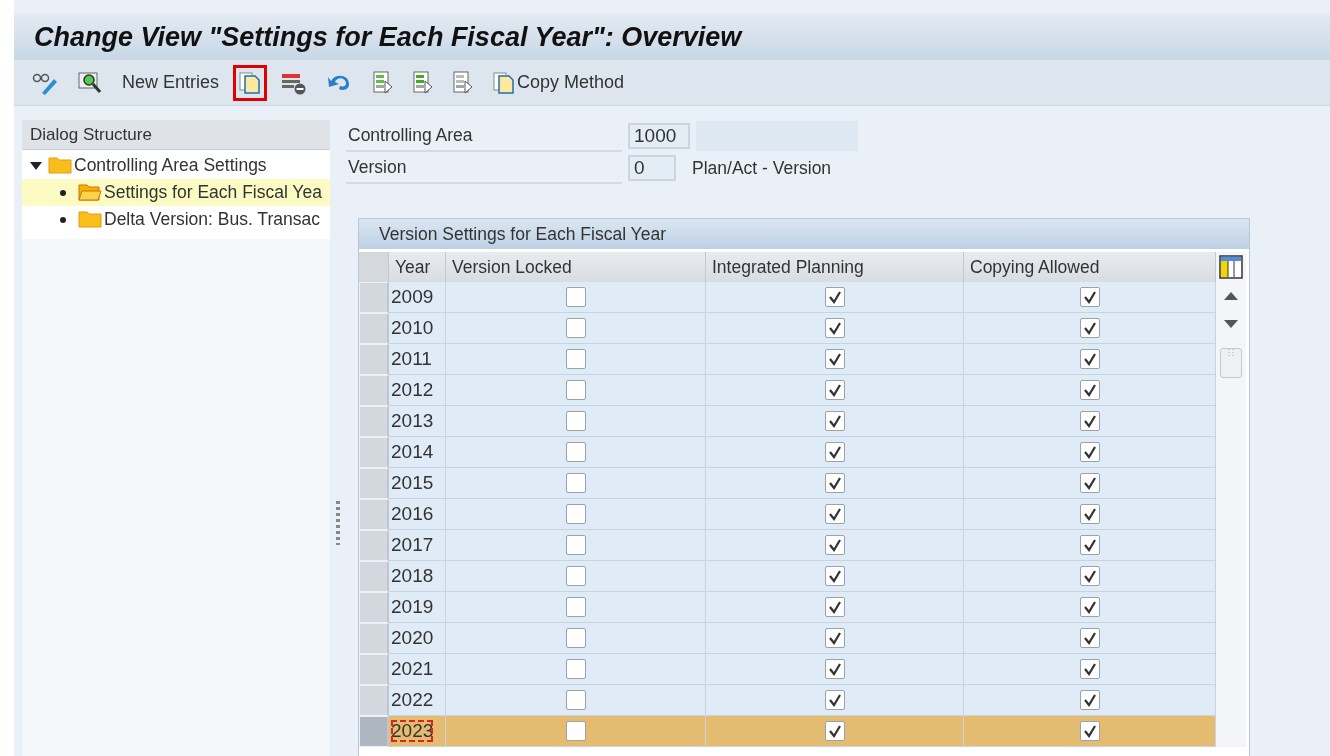 This screenshot has height=756, width=1330. I want to click on table-cell: 2009, so click(412, 297).